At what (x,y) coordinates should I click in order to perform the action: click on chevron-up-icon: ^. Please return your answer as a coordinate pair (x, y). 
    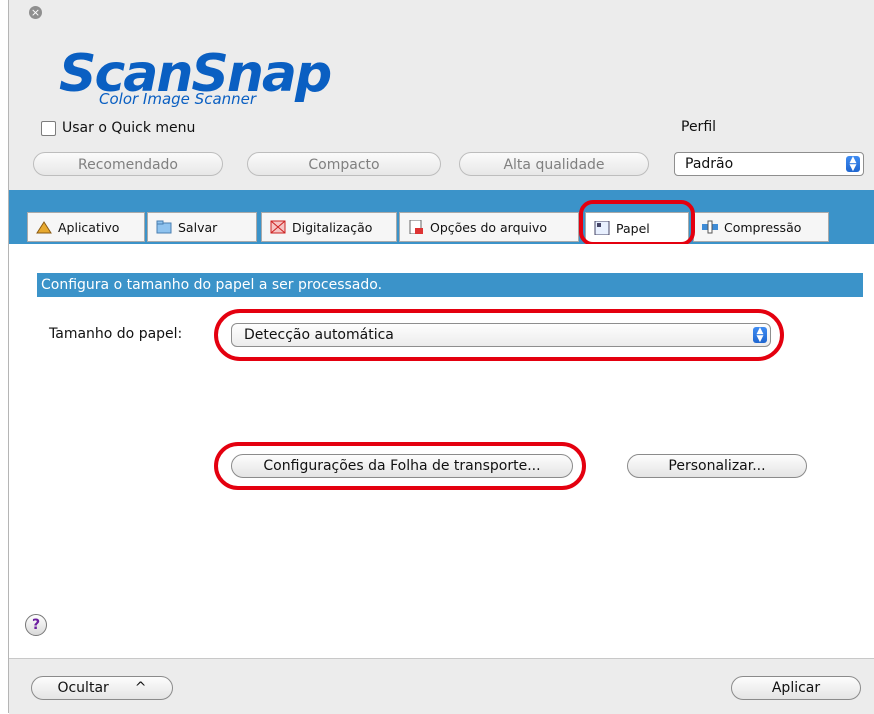
    Looking at the image, I should click on (140, 688).